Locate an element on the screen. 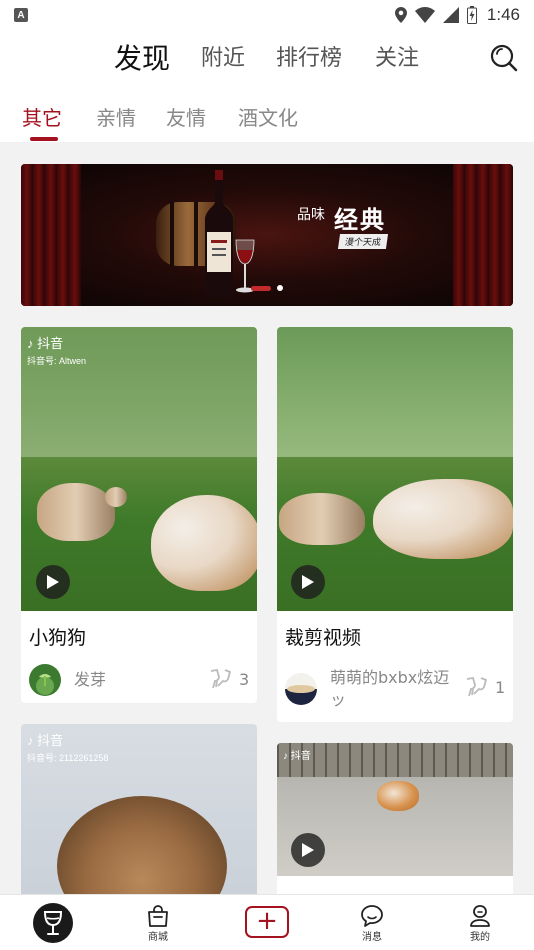 The image size is (534, 950). chat-bubble-icon is located at coordinates (372, 915).